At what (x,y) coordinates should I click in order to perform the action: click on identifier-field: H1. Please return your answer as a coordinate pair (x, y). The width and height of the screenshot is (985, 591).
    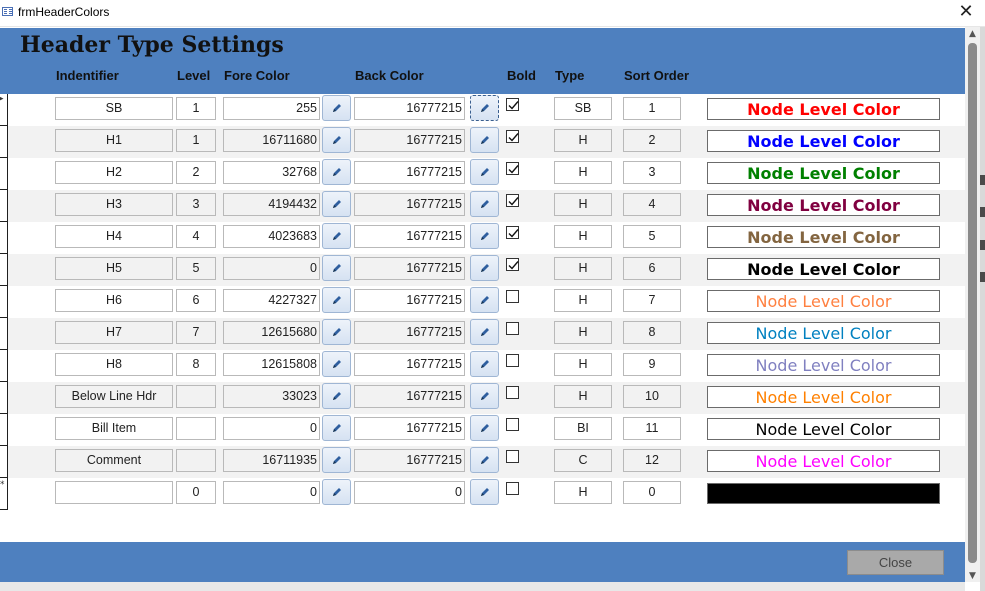
    Looking at the image, I should click on (114, 140).